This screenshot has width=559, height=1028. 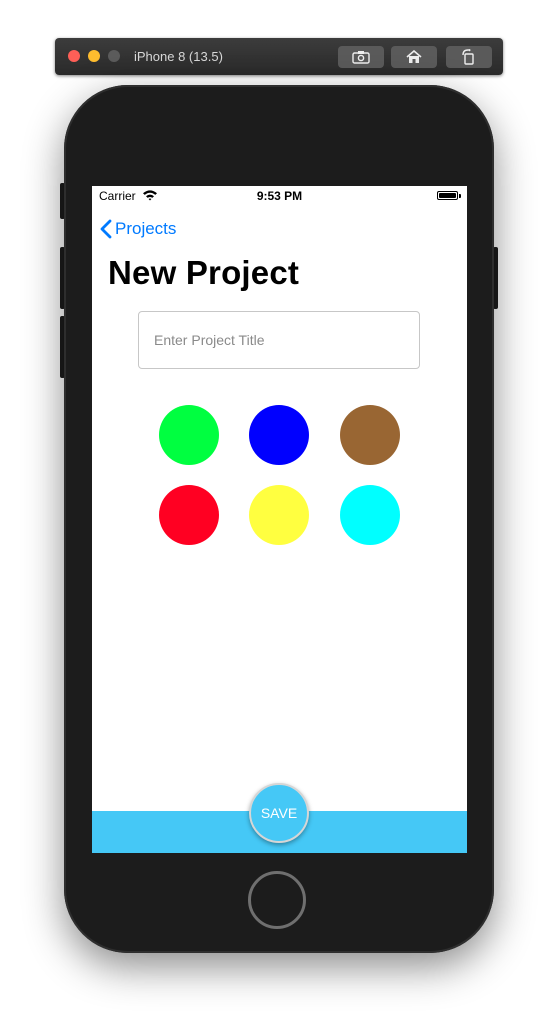 What do you see at coordinates (106, 229) in the screenshot?
I see `chevron-left-icon` at bounding box center [106, 229].